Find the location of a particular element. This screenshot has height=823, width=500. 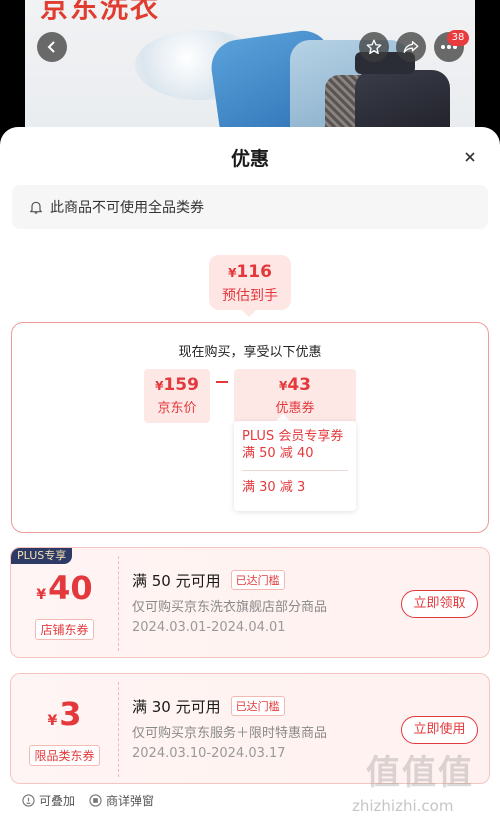

coupon-detail-list: PLUS 会员专享券 满 50 减 40 满 30 减 3 is located at coordinates (295, 466).